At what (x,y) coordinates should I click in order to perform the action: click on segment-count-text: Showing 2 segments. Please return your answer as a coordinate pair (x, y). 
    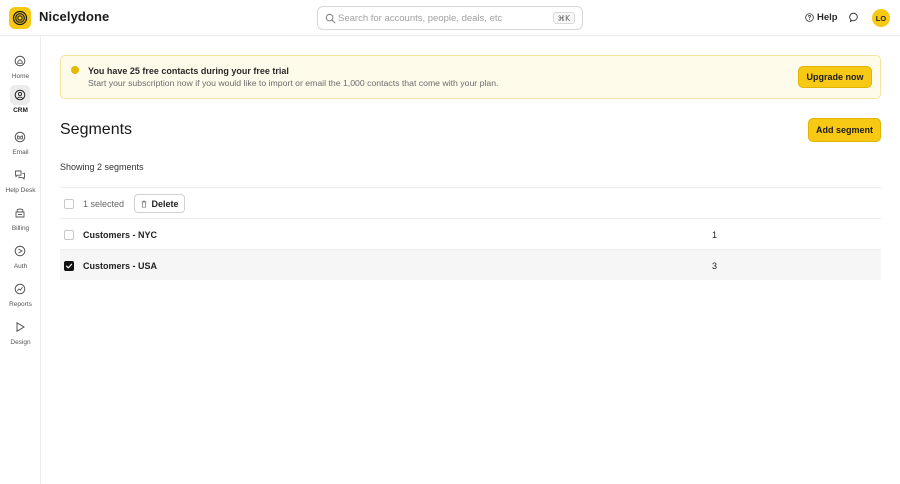
    Looking at the image, I should click on (102, 167).